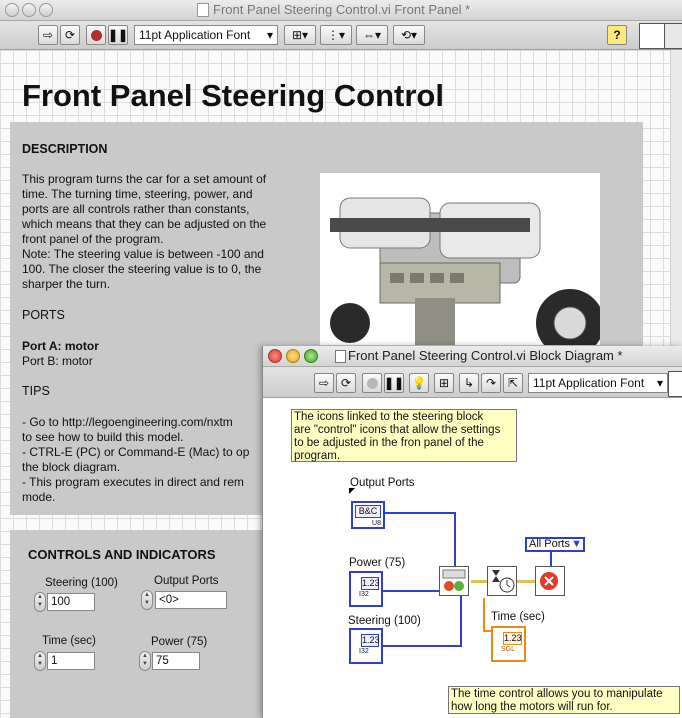  I want to click on page-title: Front Panel Steering Control, so click(233, 95).